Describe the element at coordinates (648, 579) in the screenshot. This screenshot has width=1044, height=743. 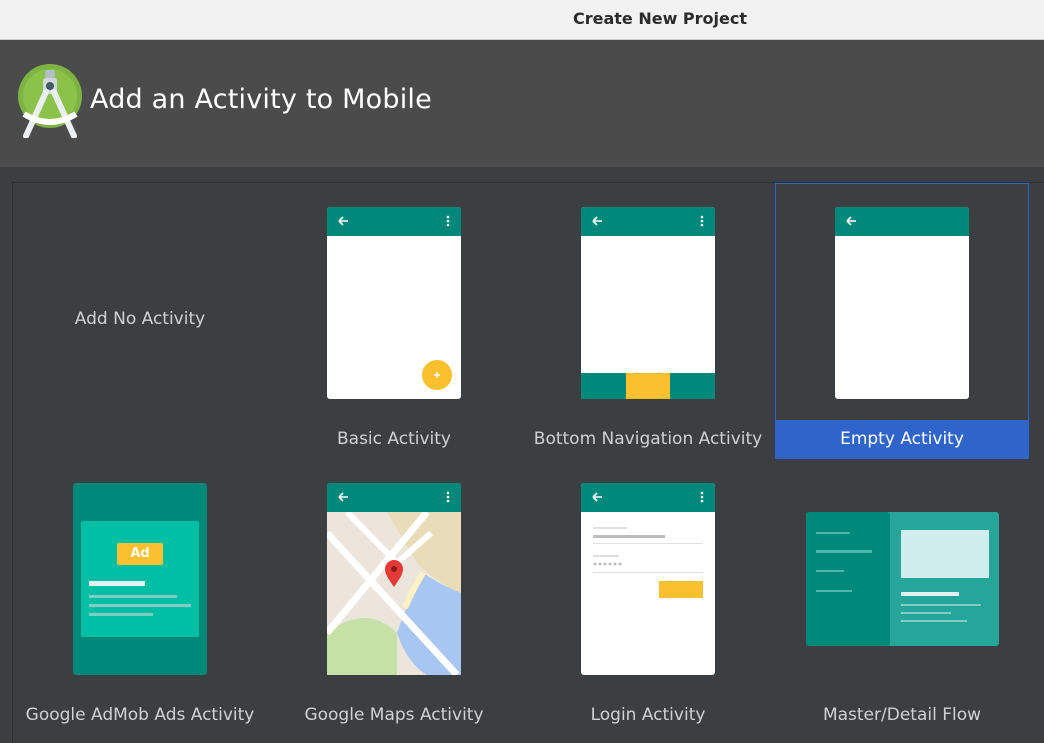
I see `login-thumbnail` at that location.